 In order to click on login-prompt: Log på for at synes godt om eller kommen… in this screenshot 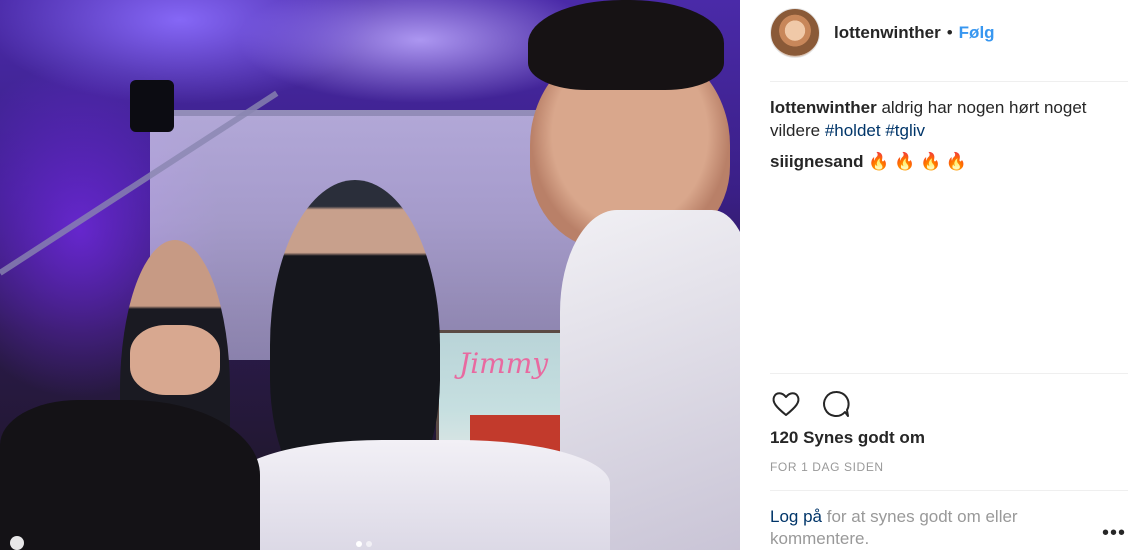, I will do `click(920, 528)`.